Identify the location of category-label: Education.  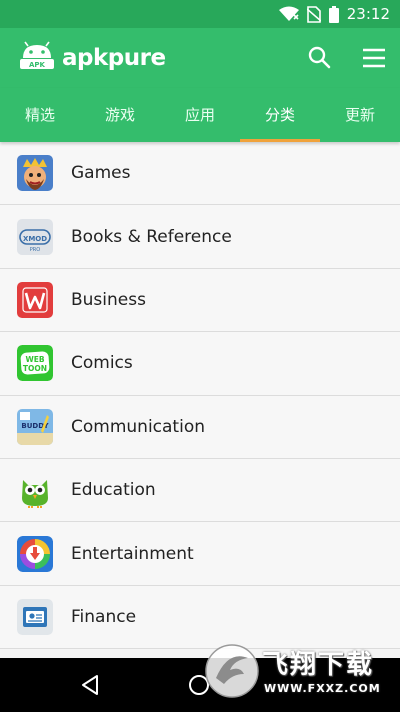
(113, 490).